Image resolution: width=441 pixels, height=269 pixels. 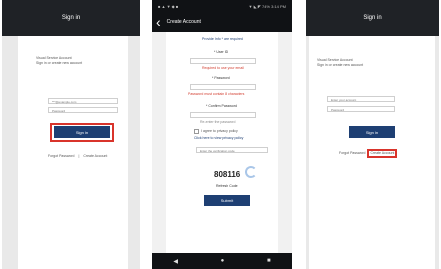 What do you see at coordinates (221, 52) in the screenshot?
I see `label-user-id: * User ID` at bounding box center [221, 52].